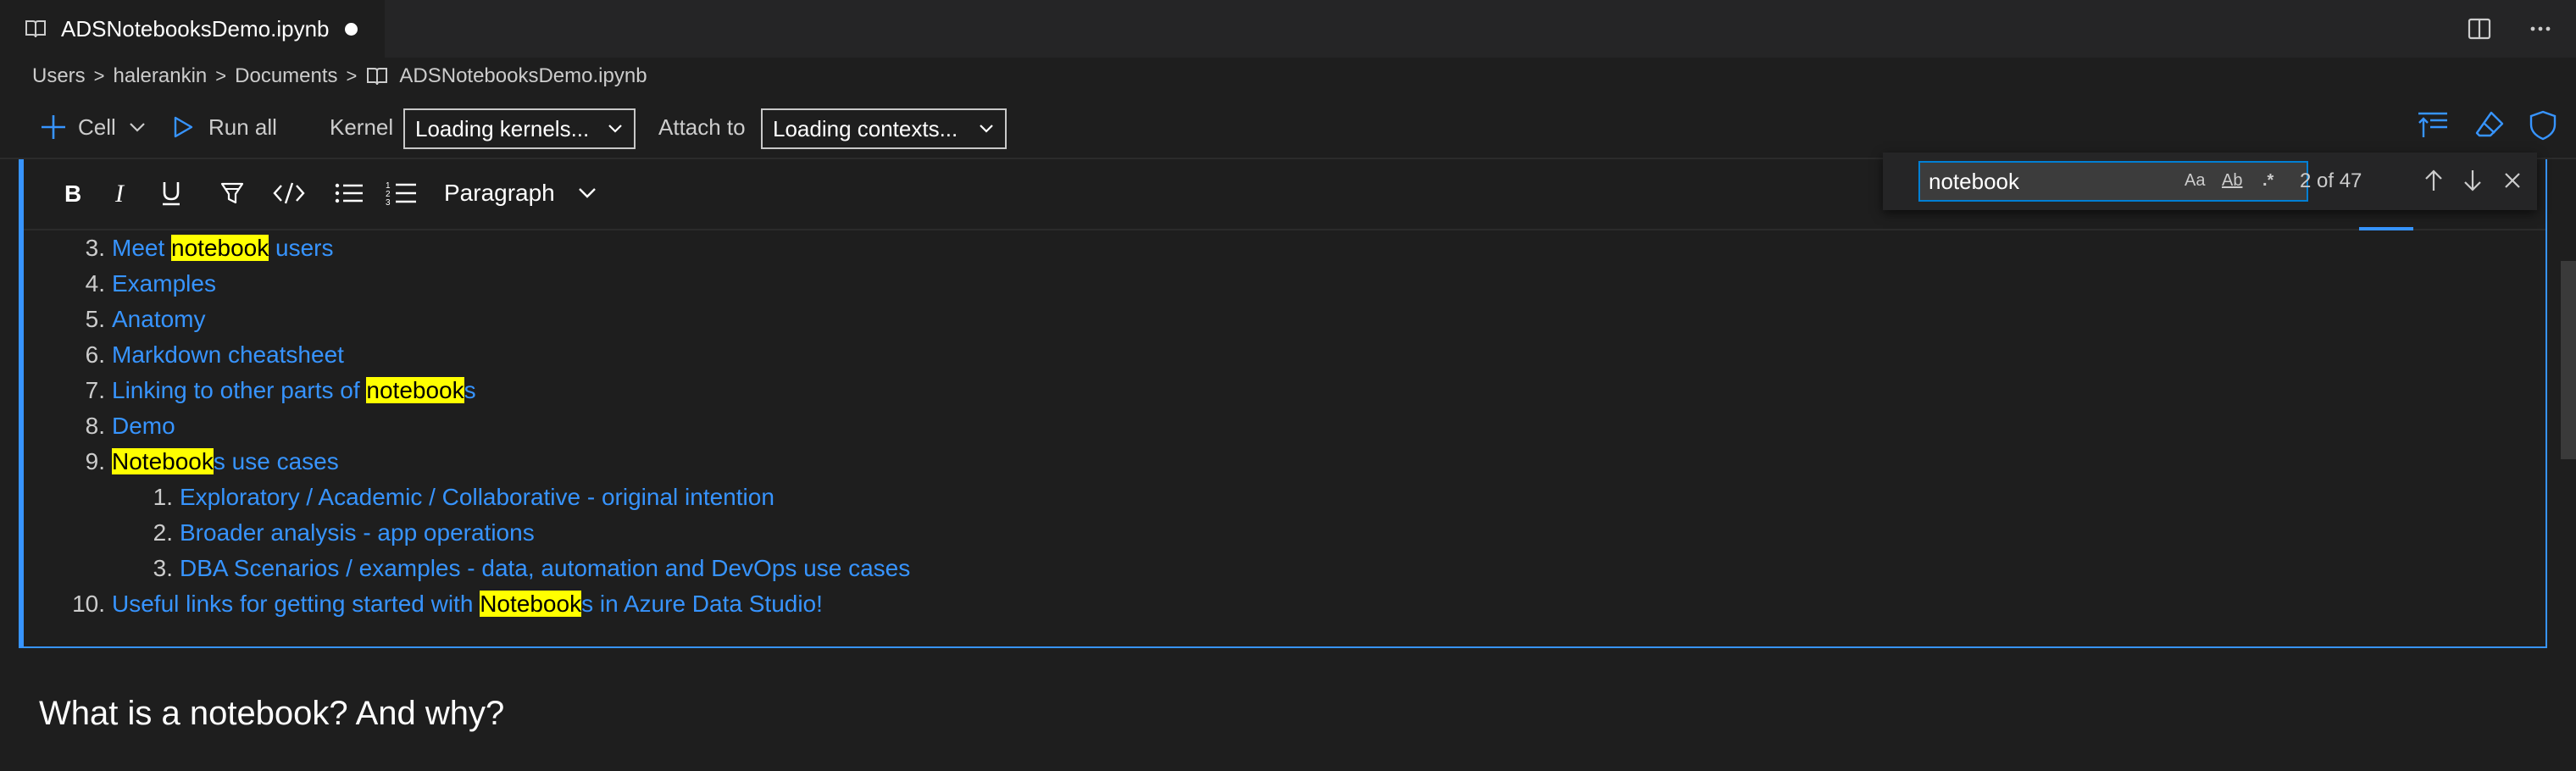  Describe the element at coordinates (401, 193) in the screenshot. I see `numbered-list-icon: 123` at that location.